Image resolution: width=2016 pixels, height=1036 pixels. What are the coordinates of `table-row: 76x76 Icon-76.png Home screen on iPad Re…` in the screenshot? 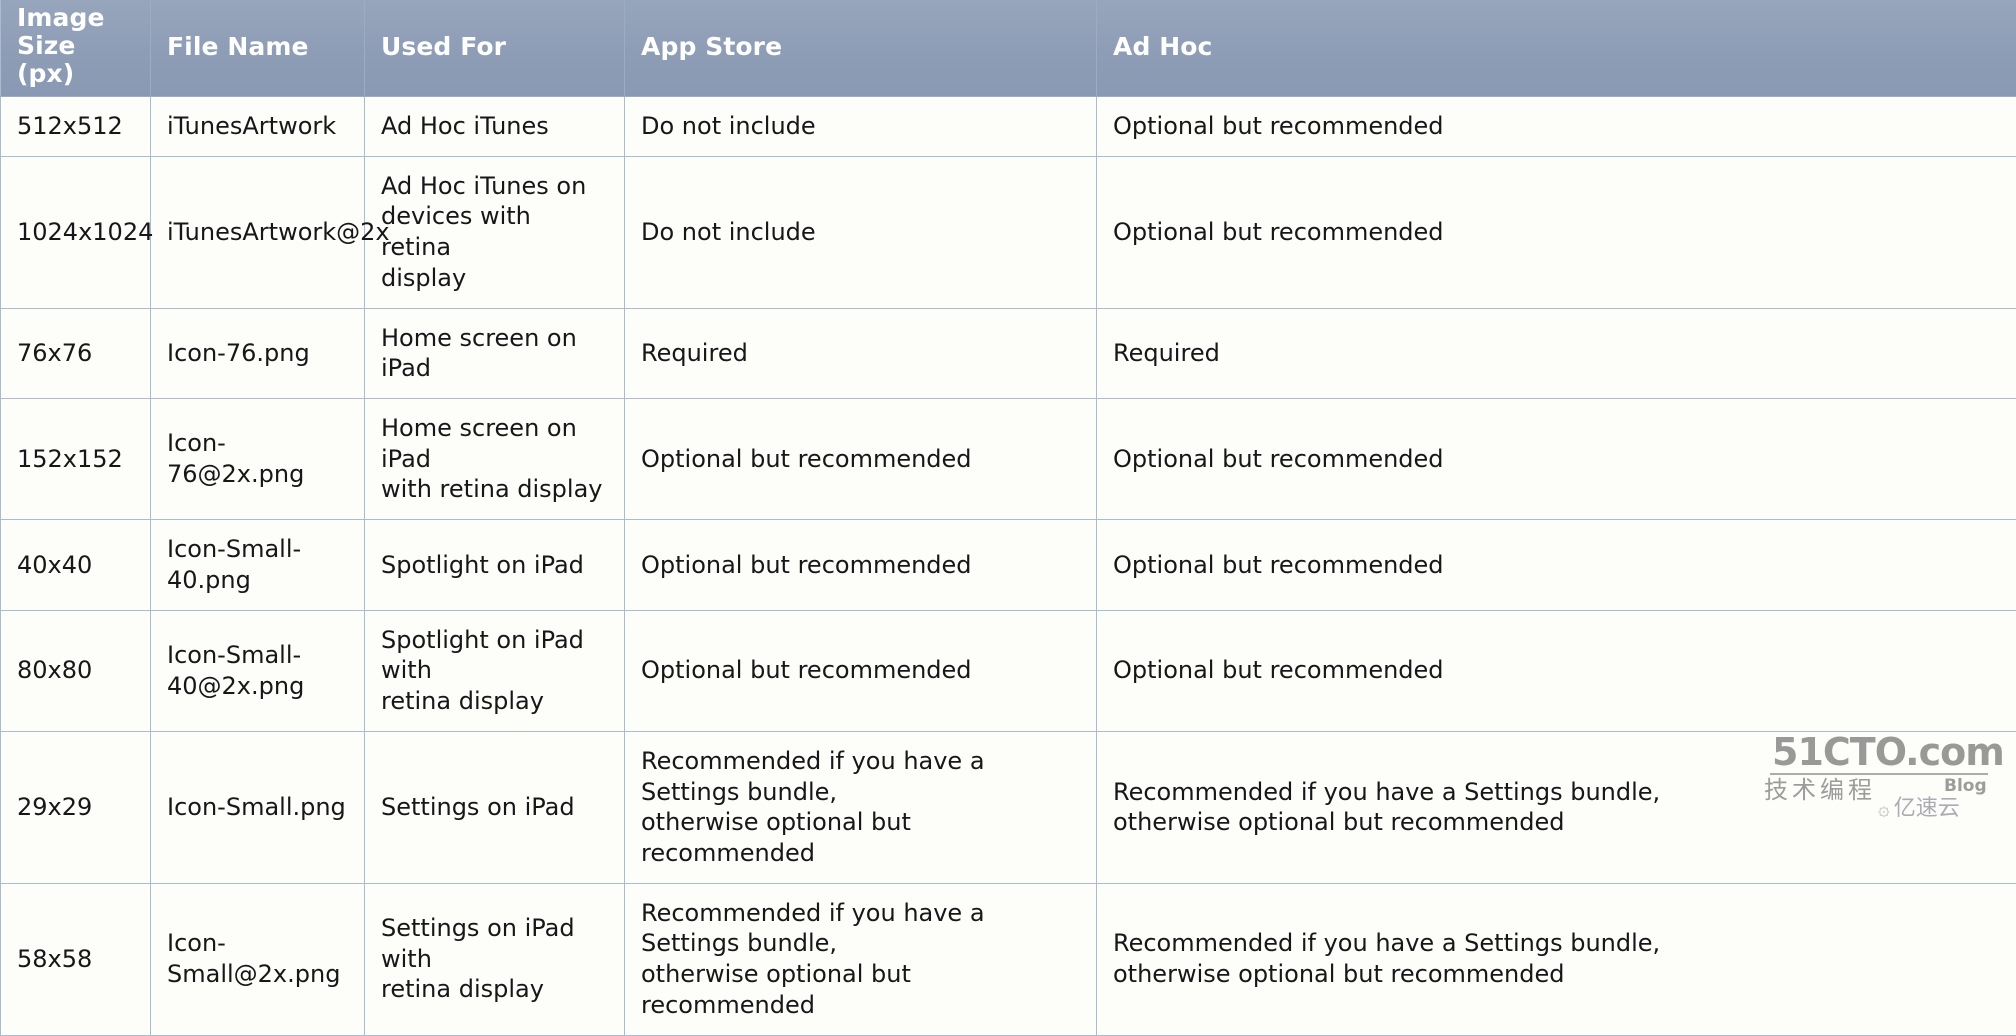 It's located at (1008, 353).